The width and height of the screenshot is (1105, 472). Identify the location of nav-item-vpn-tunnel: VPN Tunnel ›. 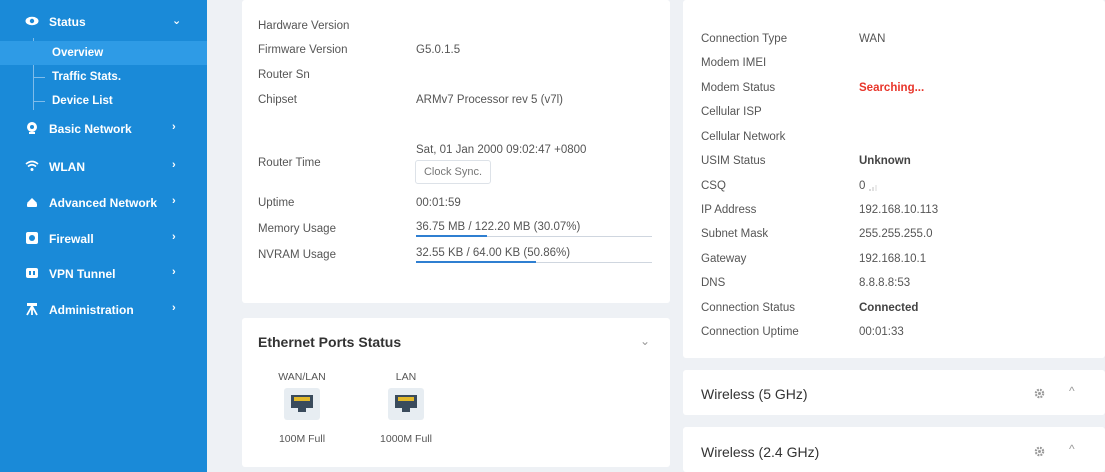
(103, 274).